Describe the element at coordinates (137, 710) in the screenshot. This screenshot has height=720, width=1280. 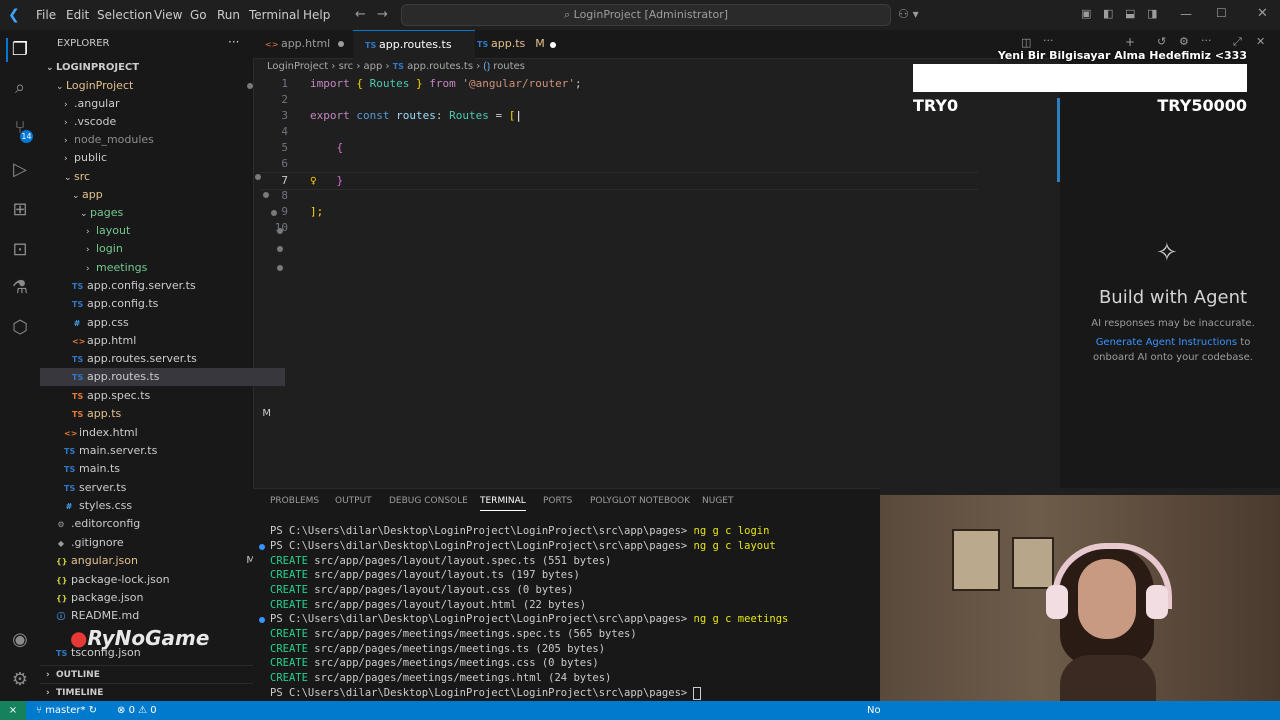
I see `problems-indicator: ⊗ 0 ⚠ 0` at that location.